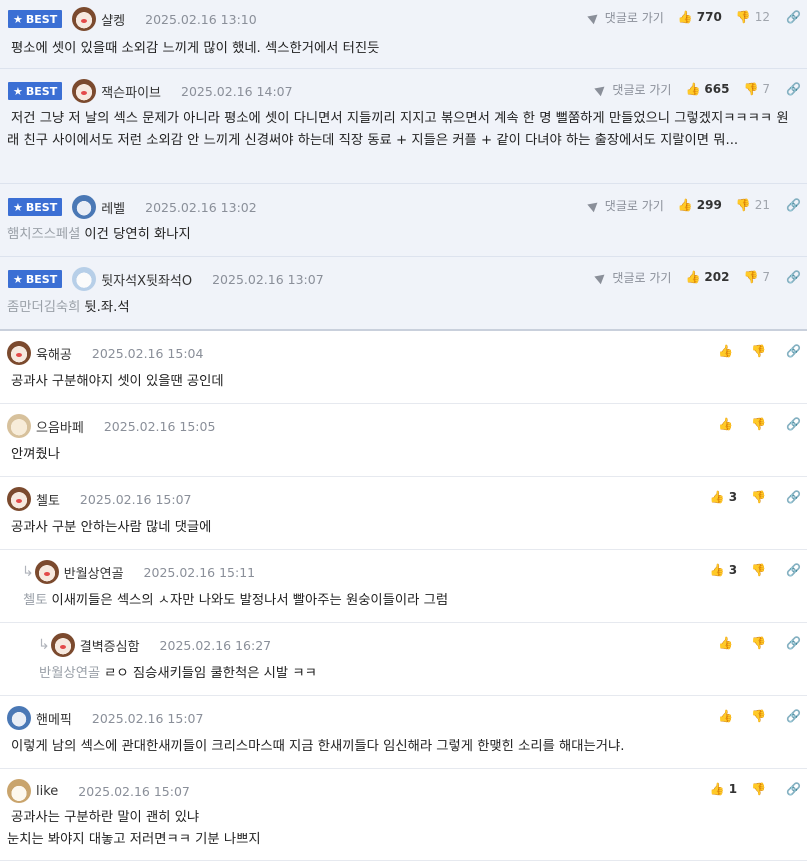  What do you see at coordinates (201, 207) in the screenshot?
I see `comment-date: 2025.02.16 13:02` at bounding box center [201, 207].